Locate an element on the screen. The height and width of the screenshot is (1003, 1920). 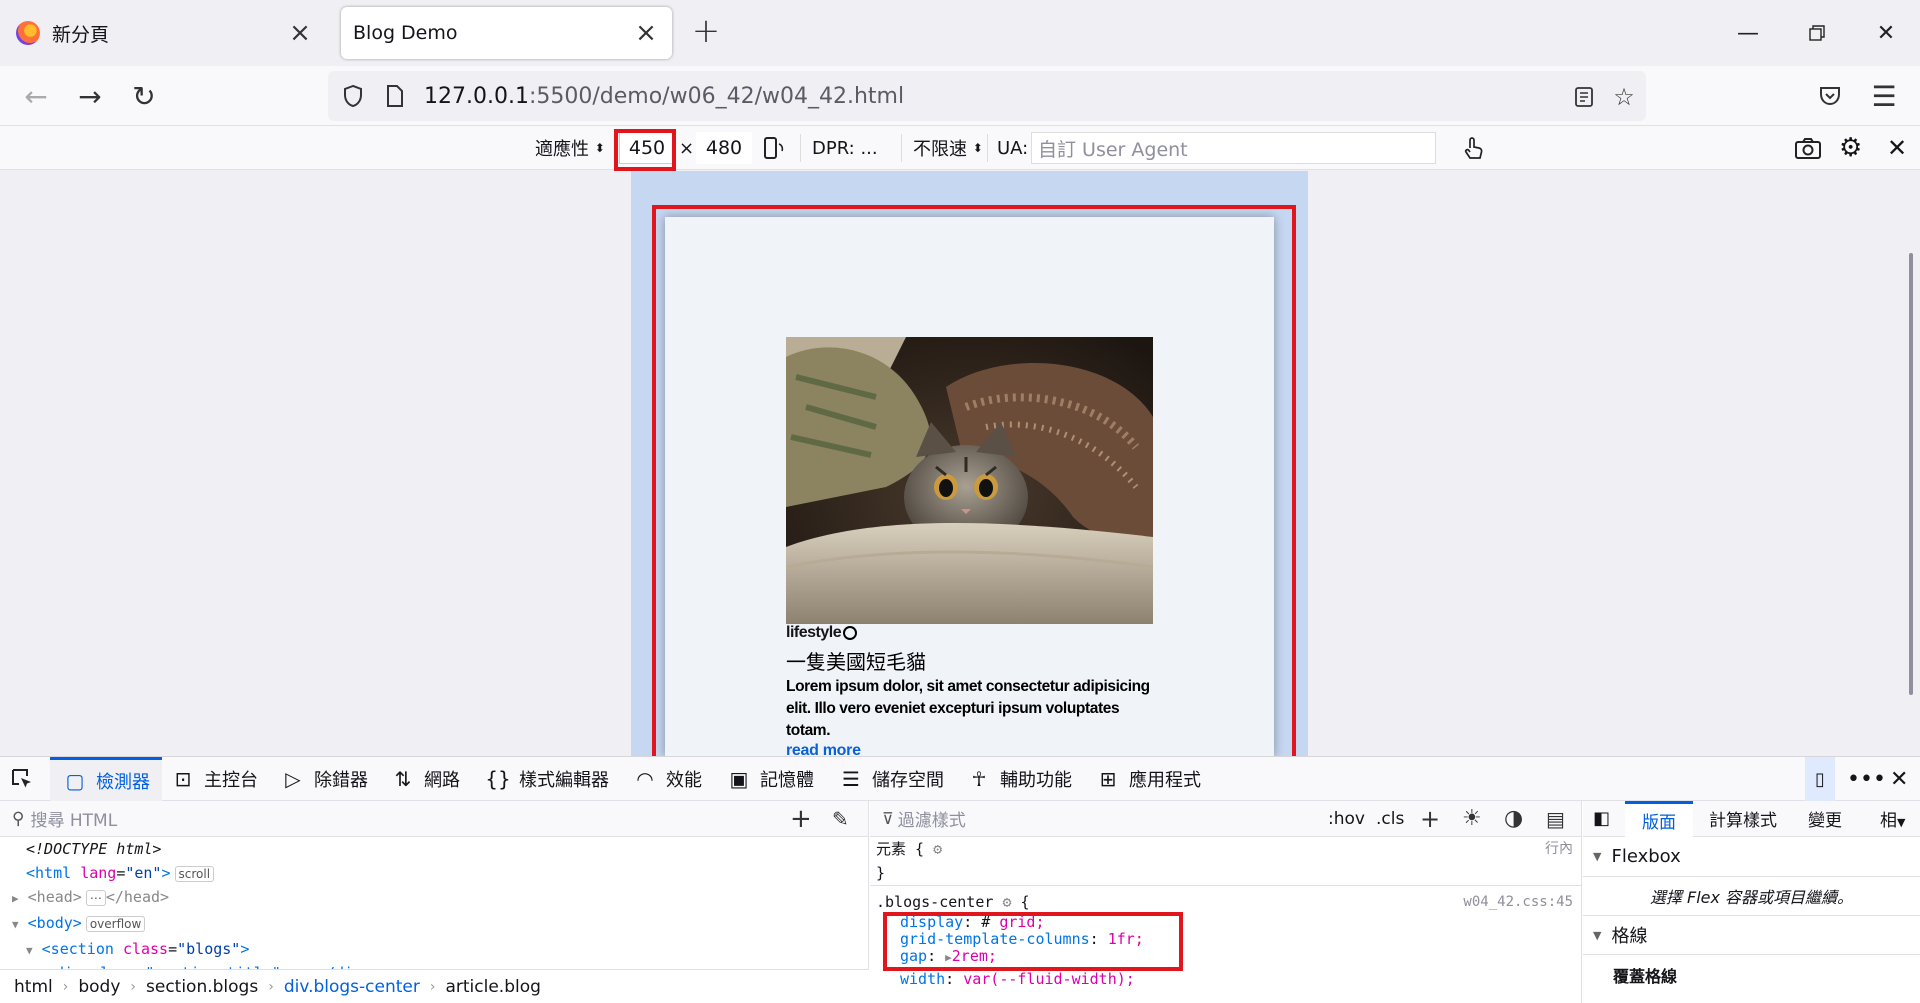
blogs-center-rule: .blogs-center ⚙ { w04_42.css:45 is located at coordinates (1225, 899).